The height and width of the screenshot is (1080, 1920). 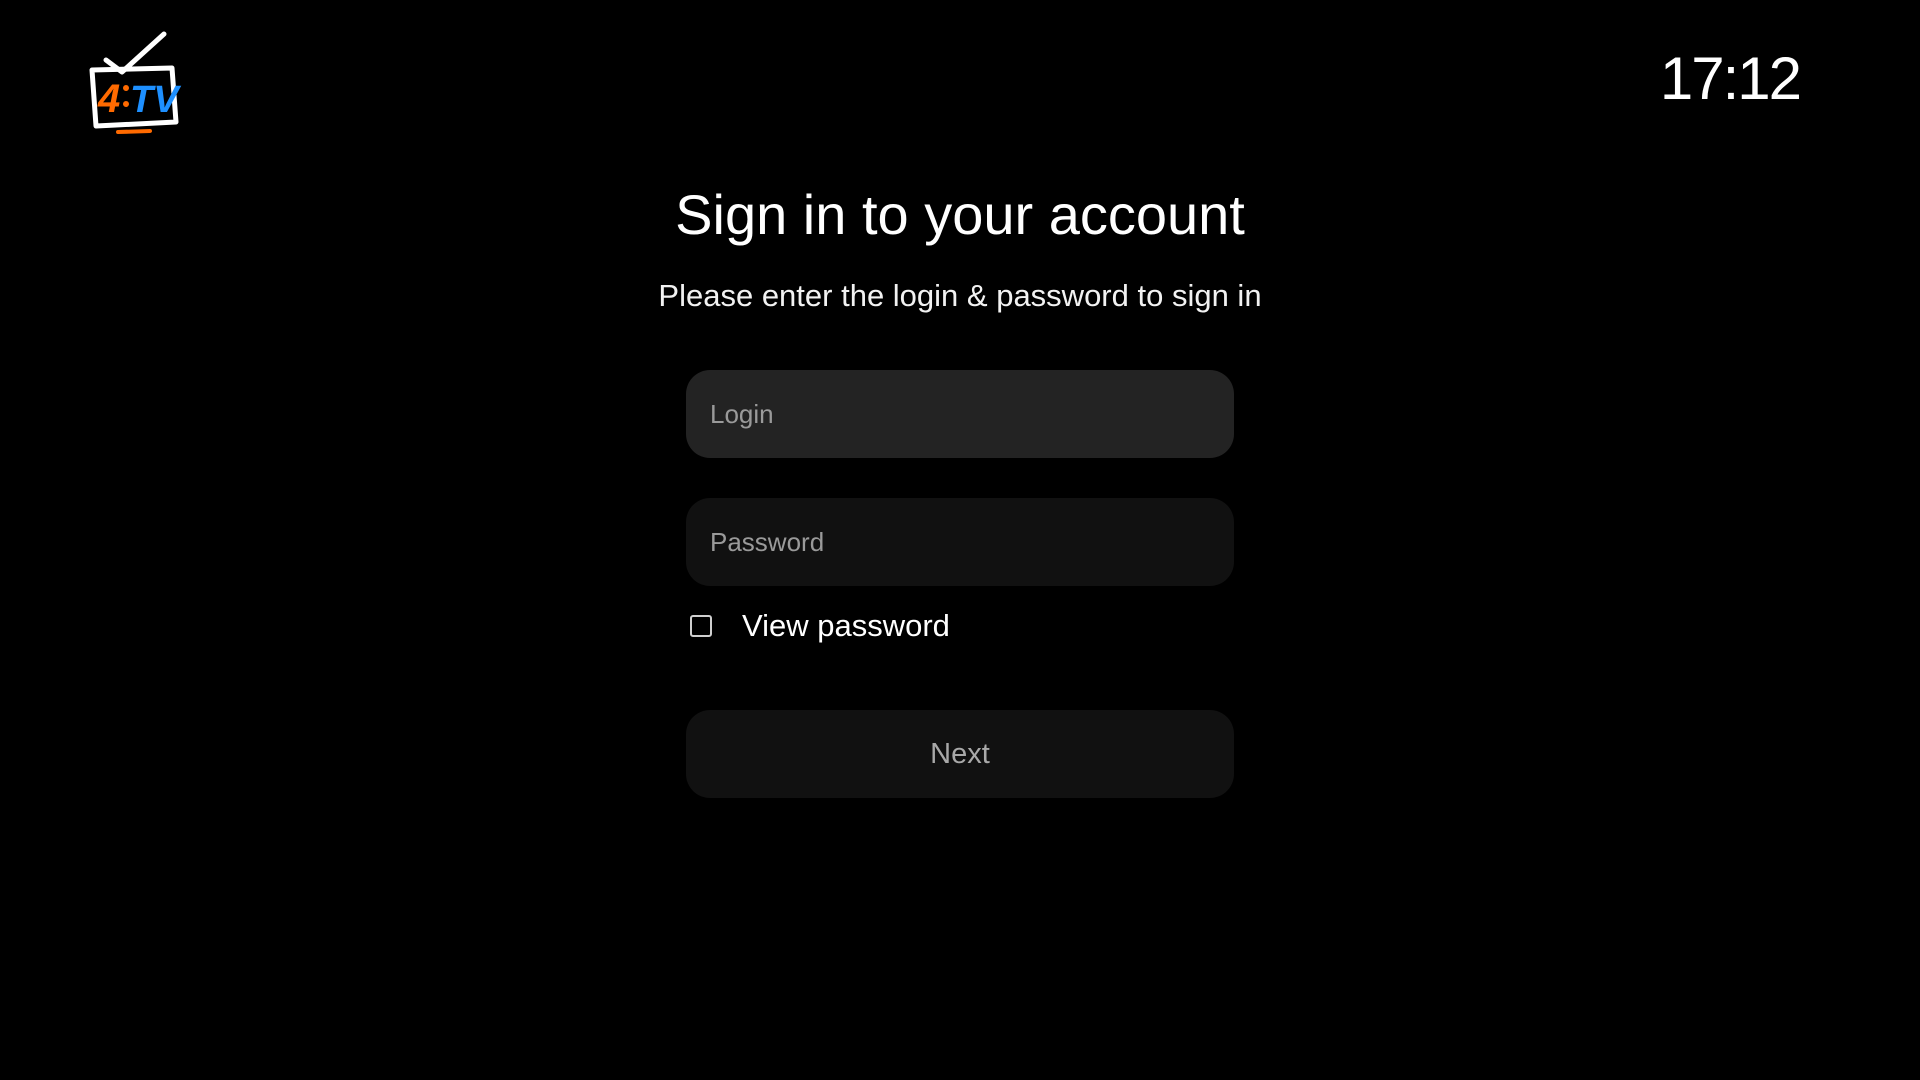 I want to click on view-password-row: View password, so click(x=960, y=626).